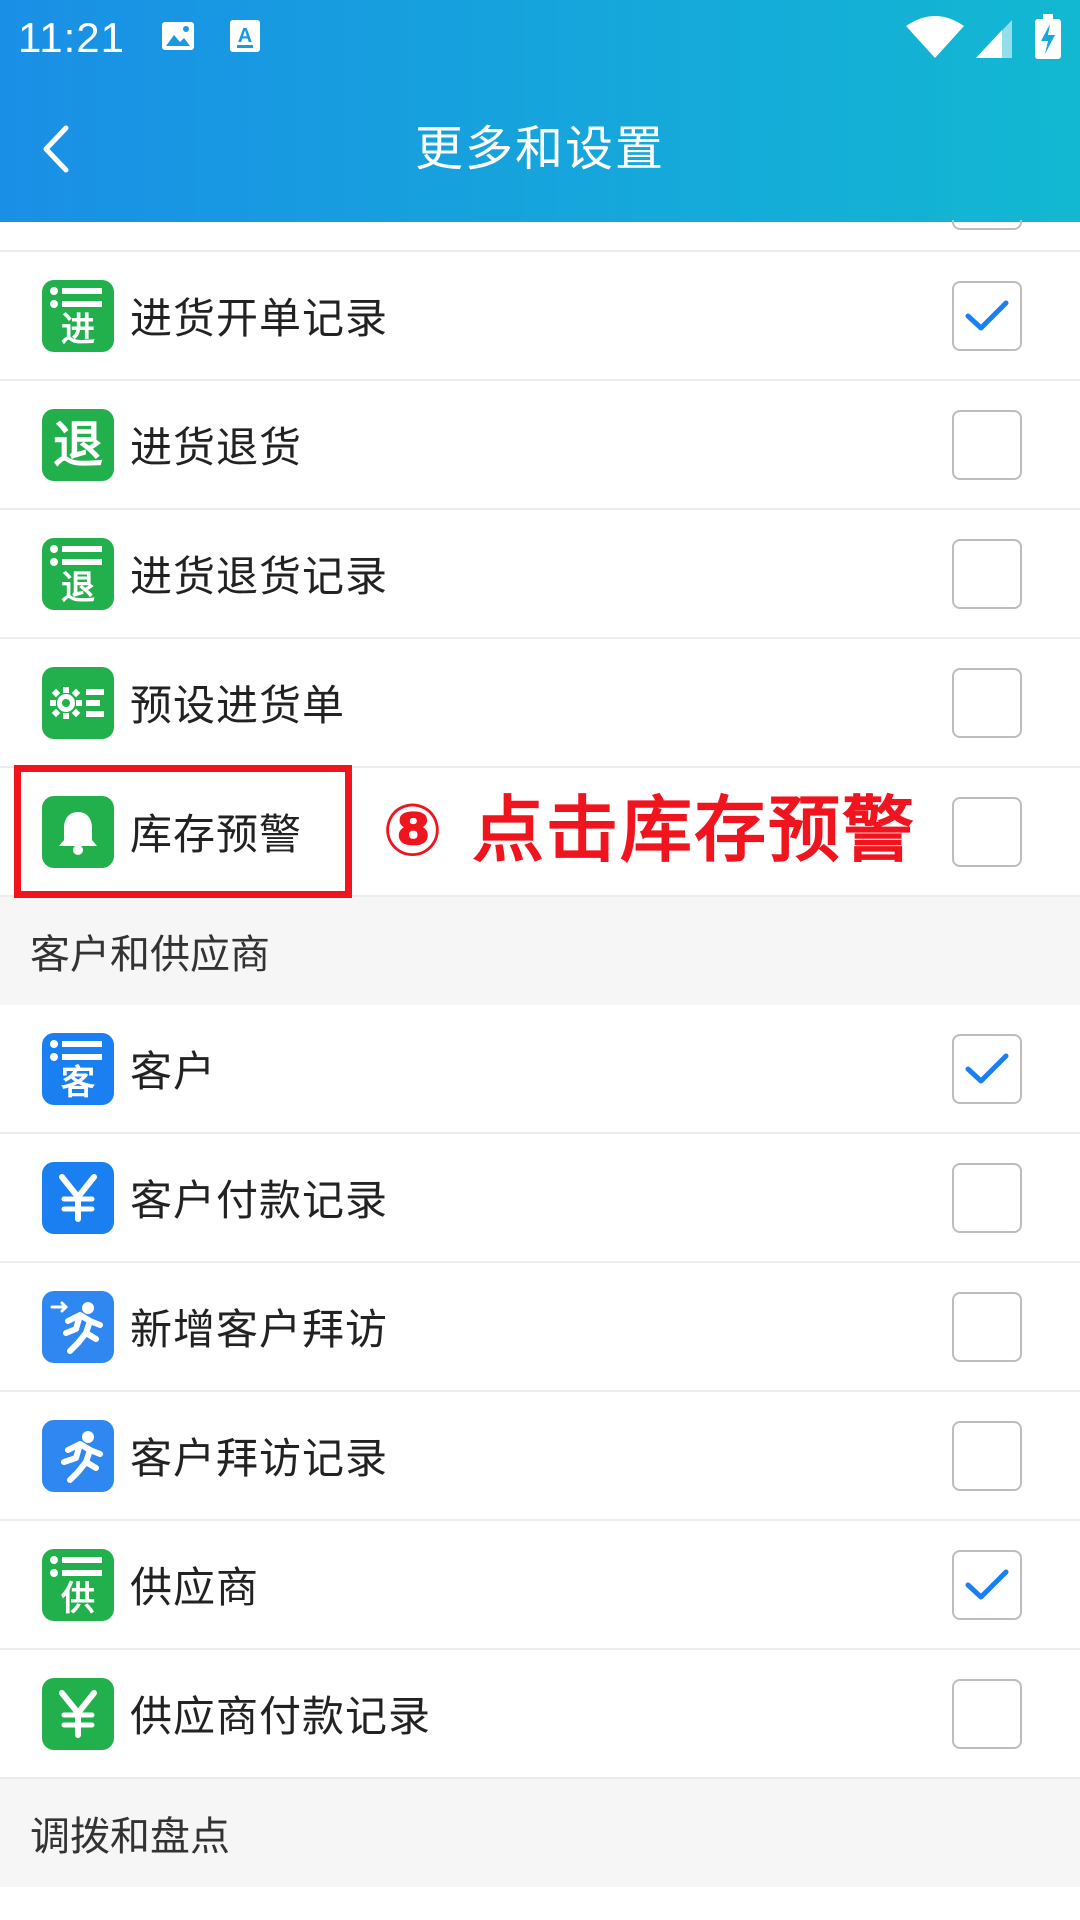 The image size is (1080, 1920). Describe the element at coordinates (540, 38) in the screenshot. I see `status-bar: 11:21 A` at that location.